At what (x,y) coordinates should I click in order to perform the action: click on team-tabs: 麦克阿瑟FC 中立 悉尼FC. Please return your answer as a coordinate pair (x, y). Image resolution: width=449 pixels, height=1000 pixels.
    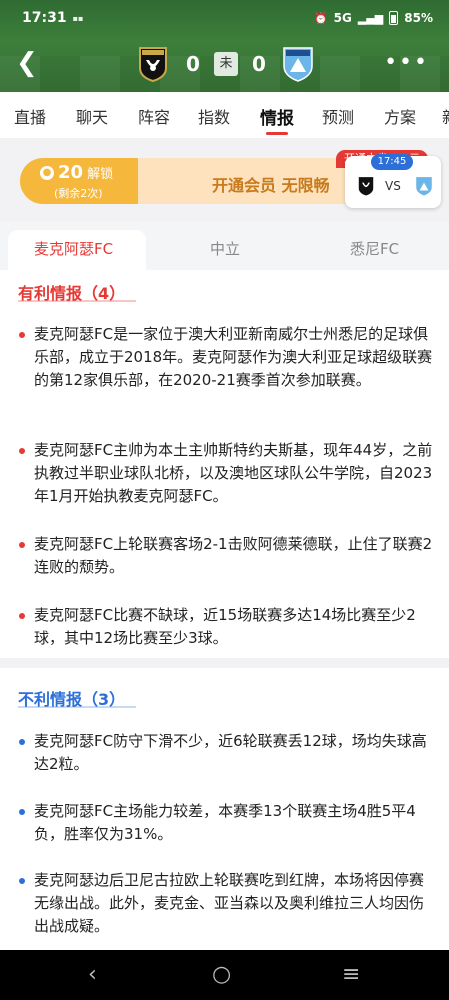
    Looking at the image, I should click on (224, 246).